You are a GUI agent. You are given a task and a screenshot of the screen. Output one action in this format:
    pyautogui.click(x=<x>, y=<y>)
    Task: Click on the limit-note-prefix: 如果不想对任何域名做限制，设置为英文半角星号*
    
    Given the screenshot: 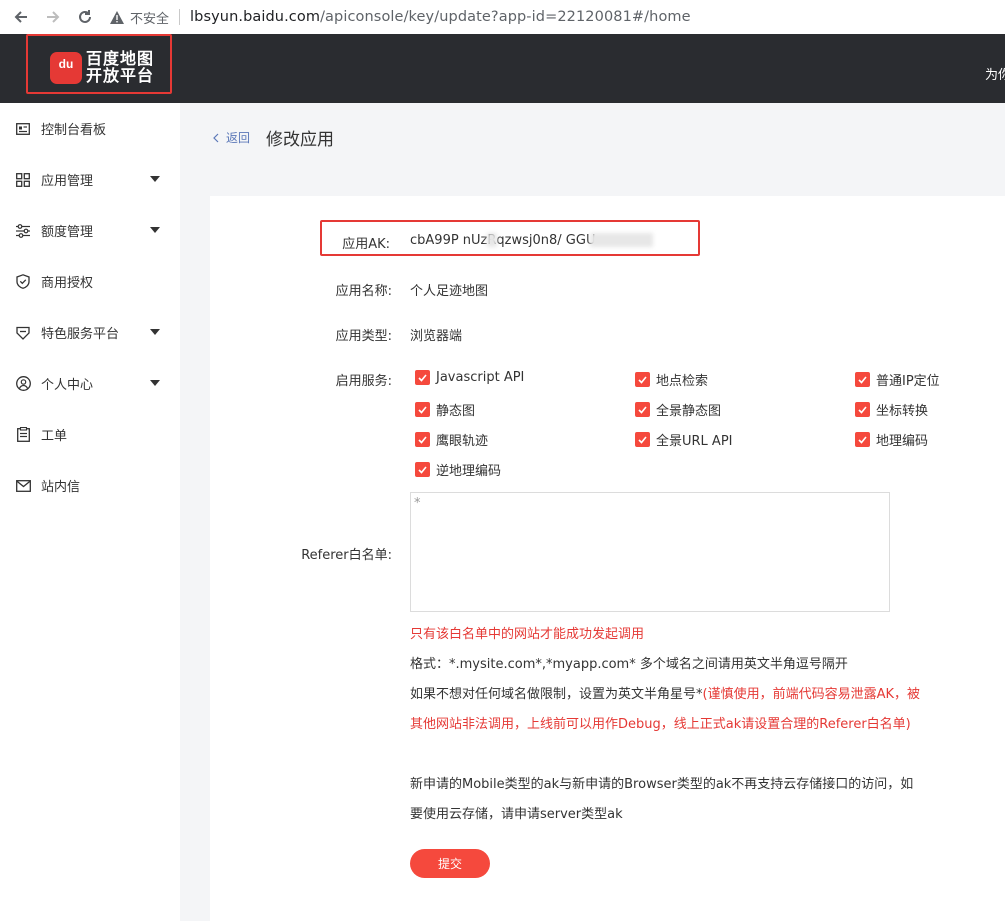 What is the action you would take?
    pyautogui.click(x=556, y=694)
    